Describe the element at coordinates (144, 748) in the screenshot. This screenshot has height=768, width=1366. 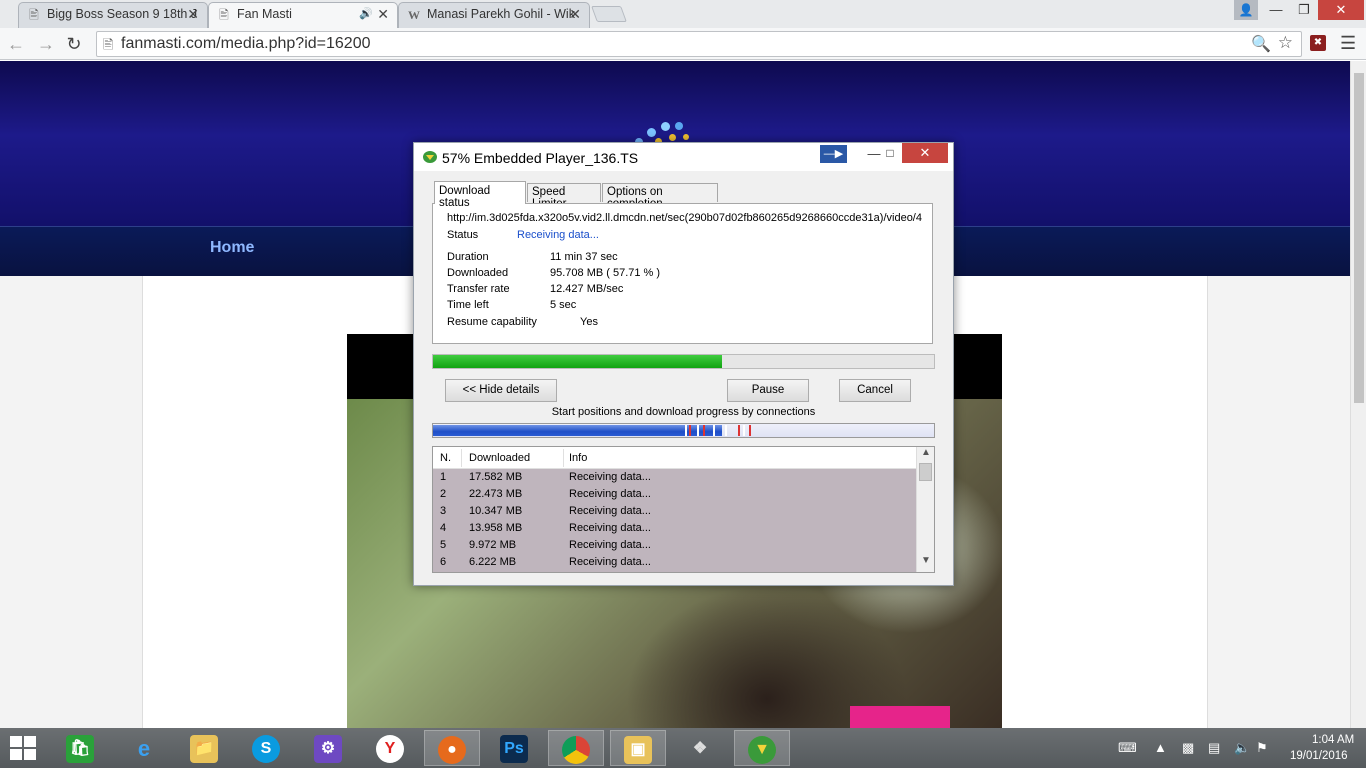
I see `internet-explorer-icon: e` at that location.